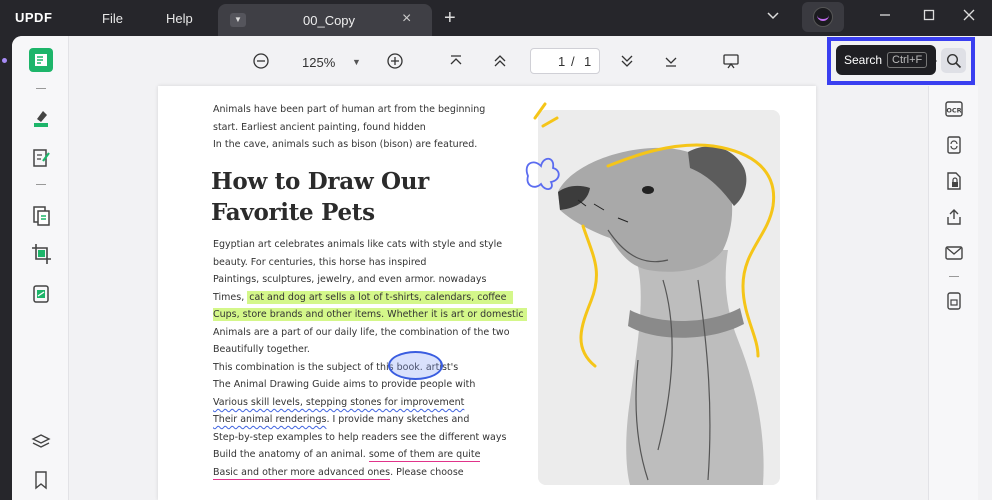 This screenshot has width=992, height=500. What do you see at coordinates (773, 16) in the screenshot?
I see `chevron-down-icon` at bounding box center [773, 16].